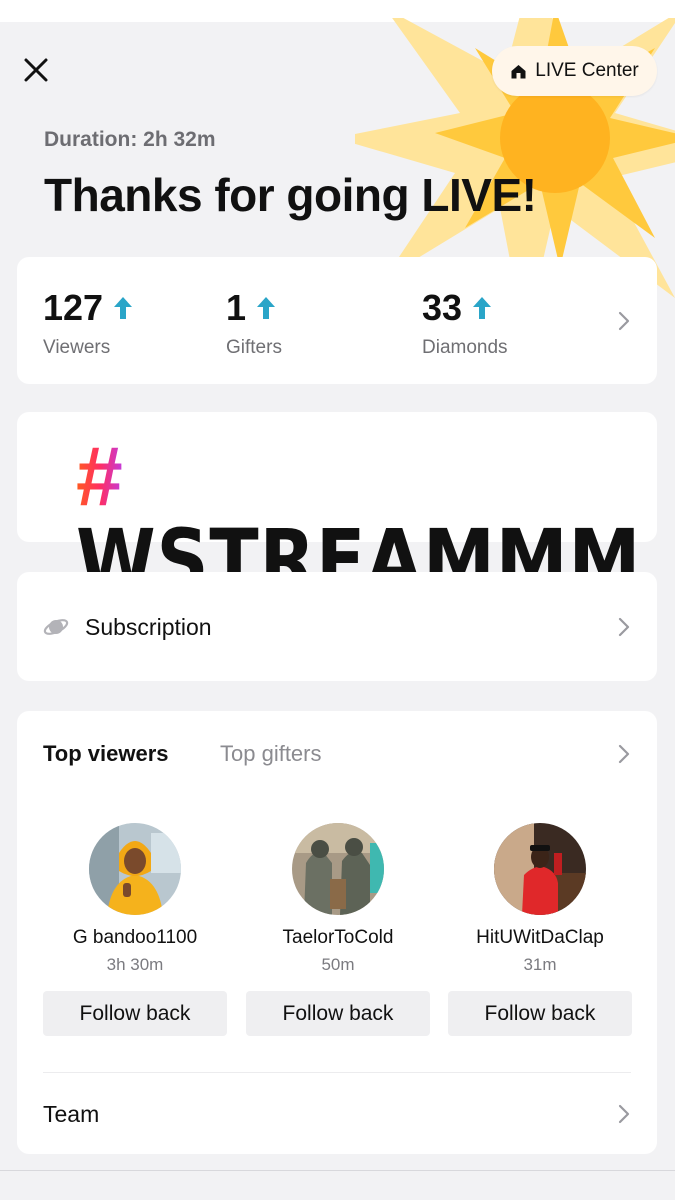 This screenshot has height=1200, width=675. I want to click on stat-label: Diamonds, so click(465, 347).